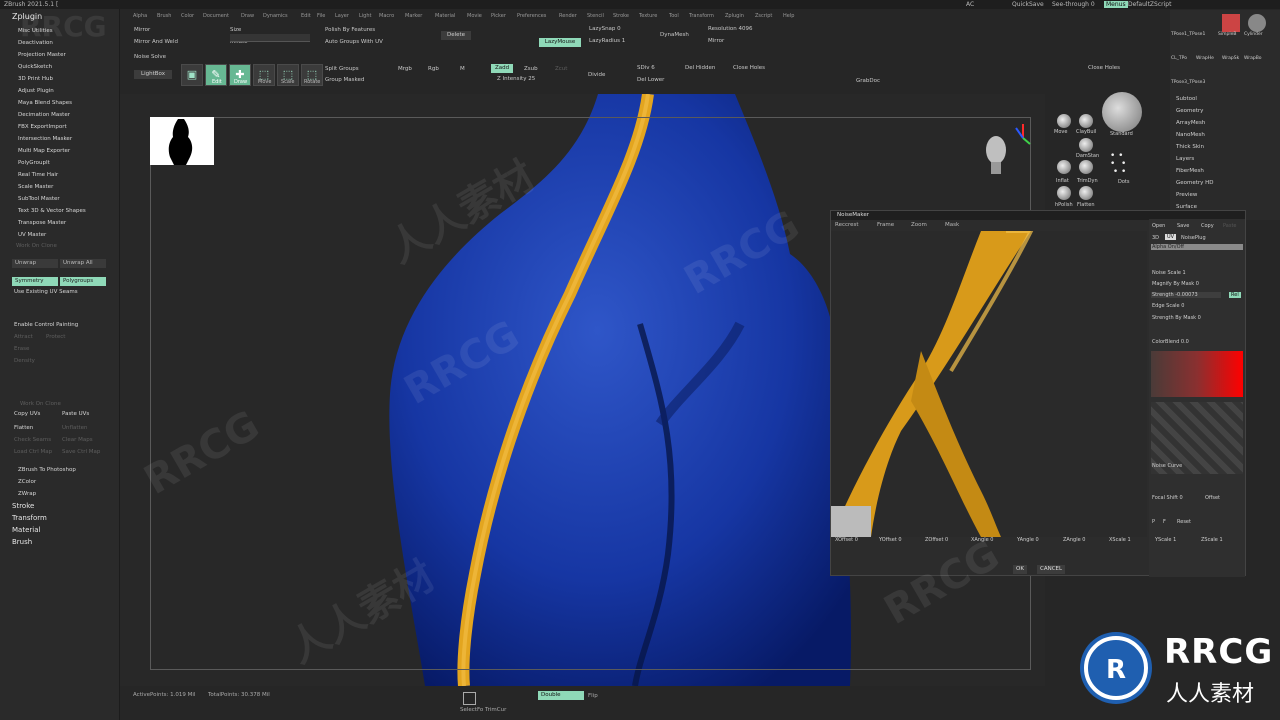  What do you see at coordinates (716, 41) in the screenshot?
I see `mirror-dynamesh-button: Mirror` at bounding box center [716, 41].